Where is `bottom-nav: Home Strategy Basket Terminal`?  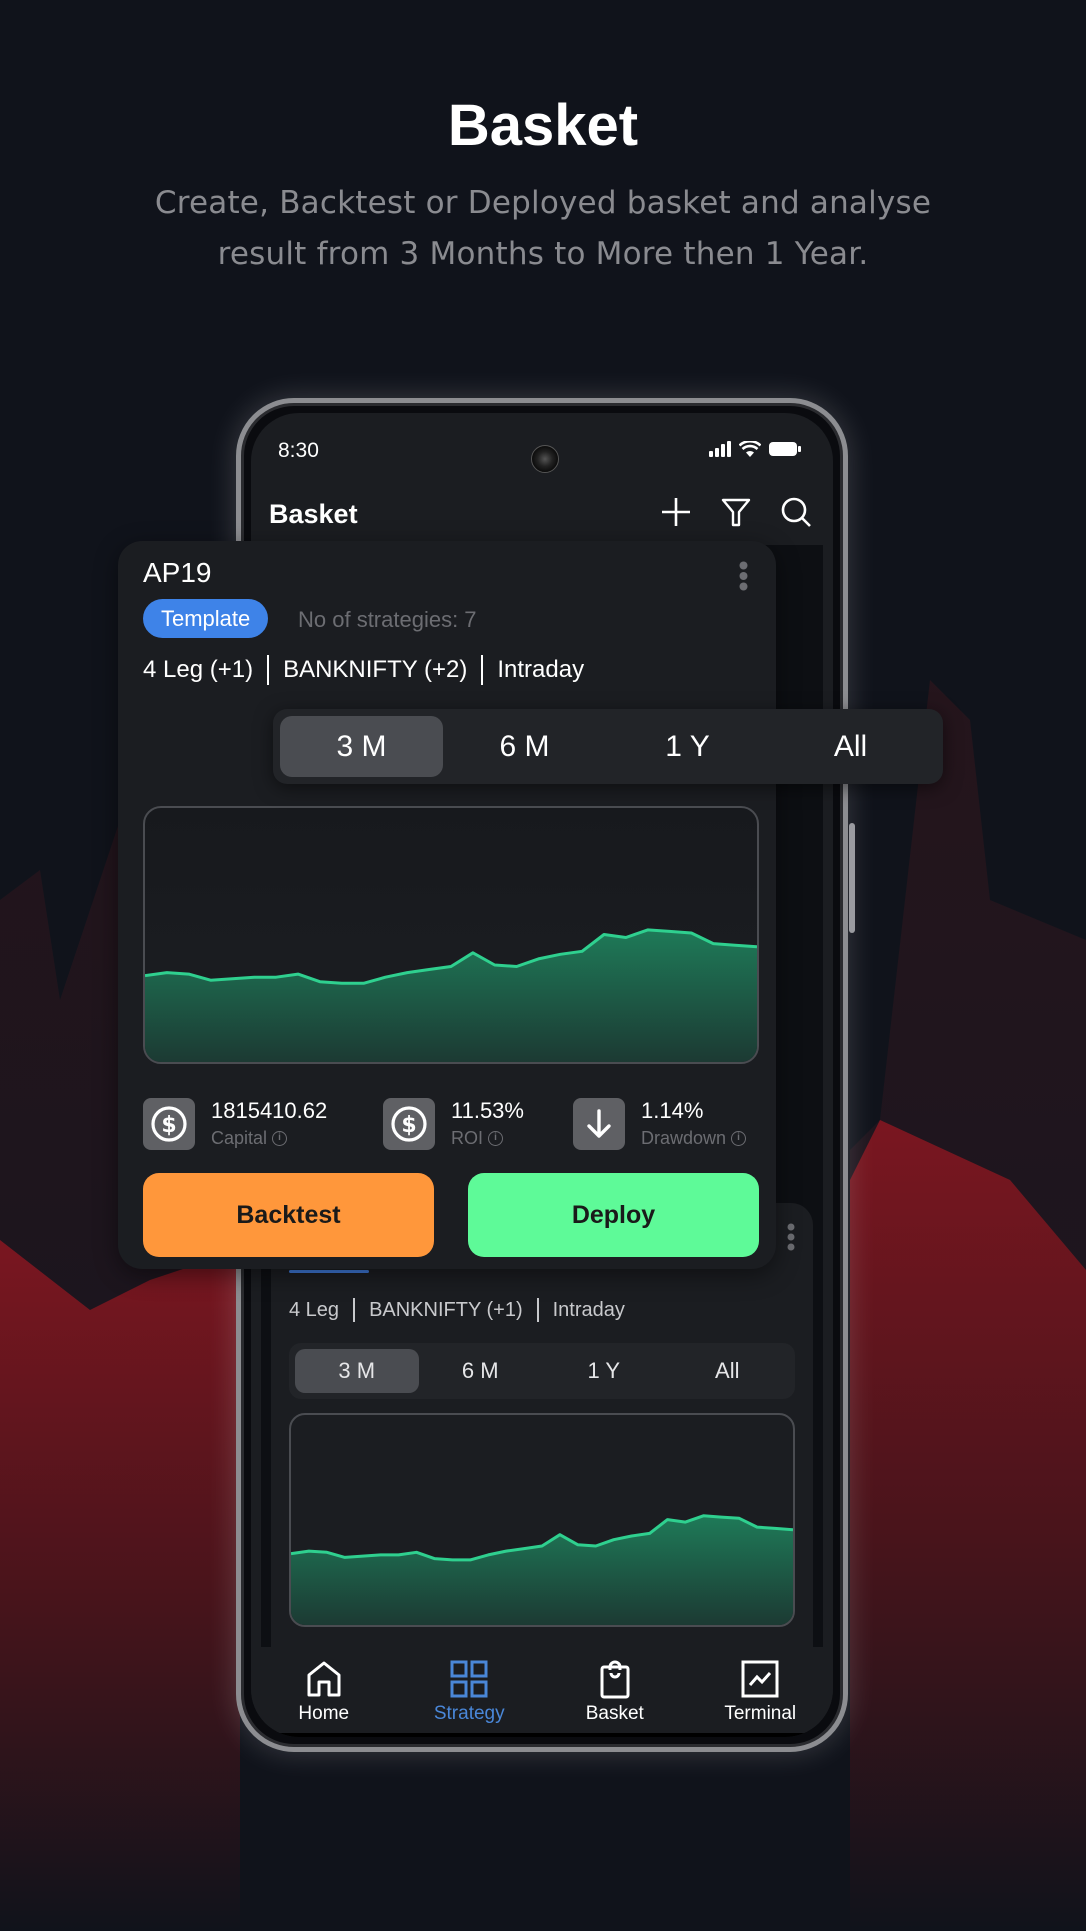
bottom-nav: Home Strategy Basket Terminal is located at coordinates (542, 1692).